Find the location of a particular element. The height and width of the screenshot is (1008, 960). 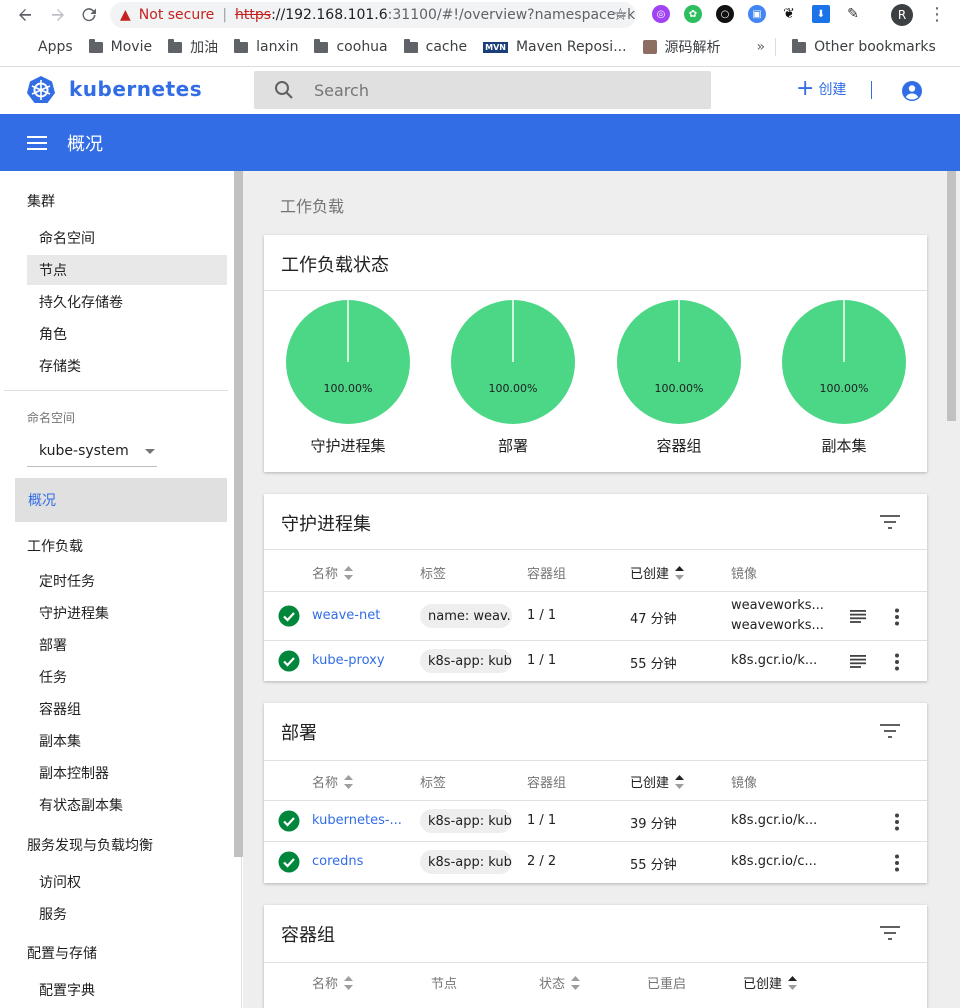

back-icon is located at coordinates (25, 15).